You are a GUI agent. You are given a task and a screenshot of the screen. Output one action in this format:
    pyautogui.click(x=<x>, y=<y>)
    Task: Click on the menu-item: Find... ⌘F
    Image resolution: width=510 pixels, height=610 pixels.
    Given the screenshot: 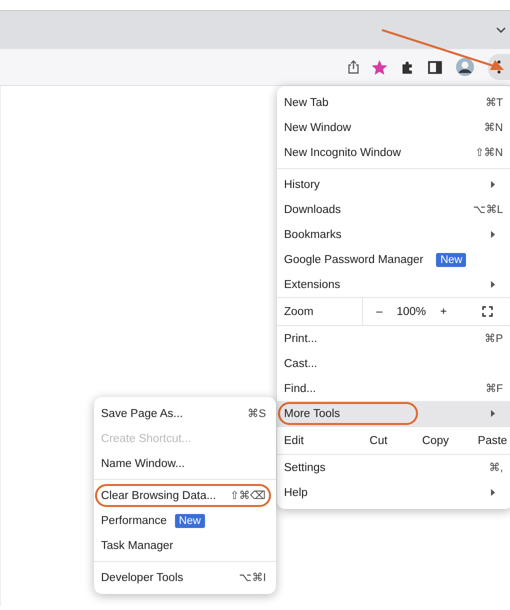 What is the action you would take?
    pyautogui.click(x=393, y=388)
    